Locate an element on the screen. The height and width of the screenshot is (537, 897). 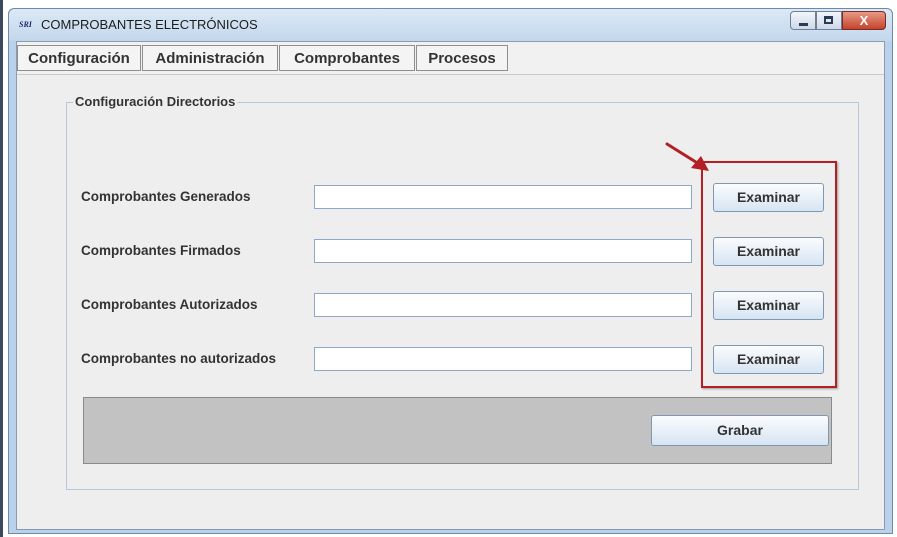
authorized-label: Comprobantes Autorizados is located at coordinates (169, 304).